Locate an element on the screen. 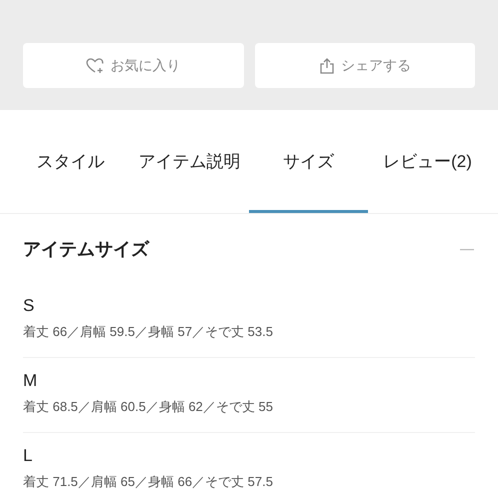  tab: アイテム説明 is located at coordinates (189, 176).